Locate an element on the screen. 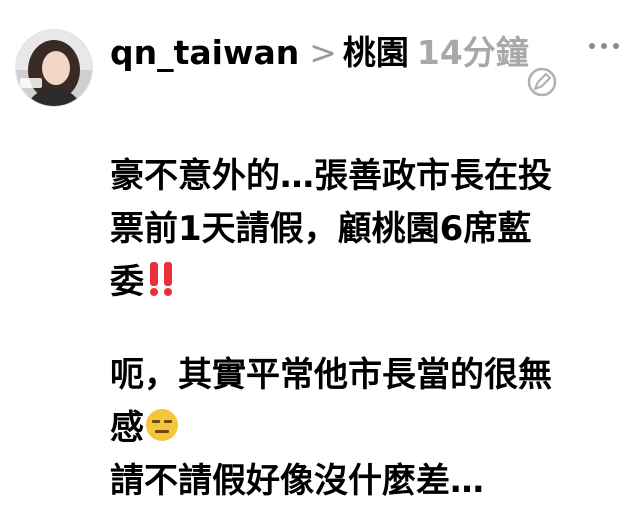 This screenshot has height=523, width=640. avatar-photo is located at coordinates (54, 68).